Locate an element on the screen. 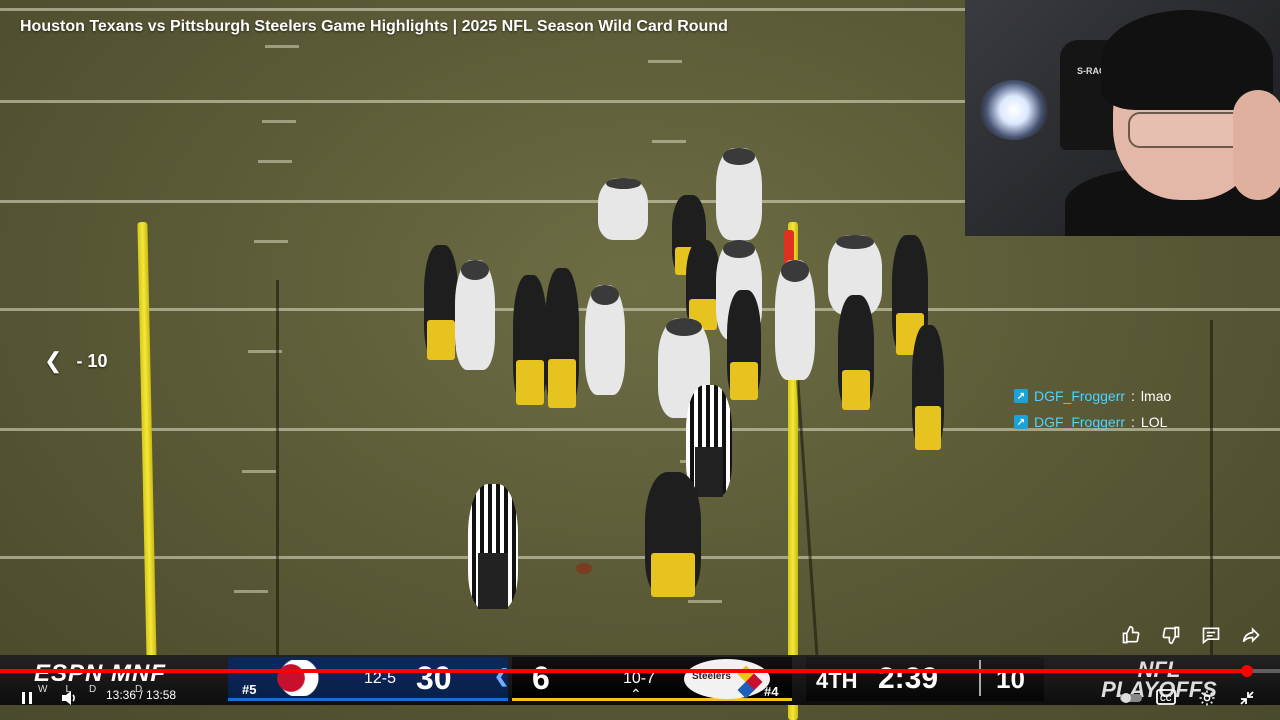 This screenshot has width=1280, height=720. exit-fullscreen-icon is located at coordinates (1247, 698).